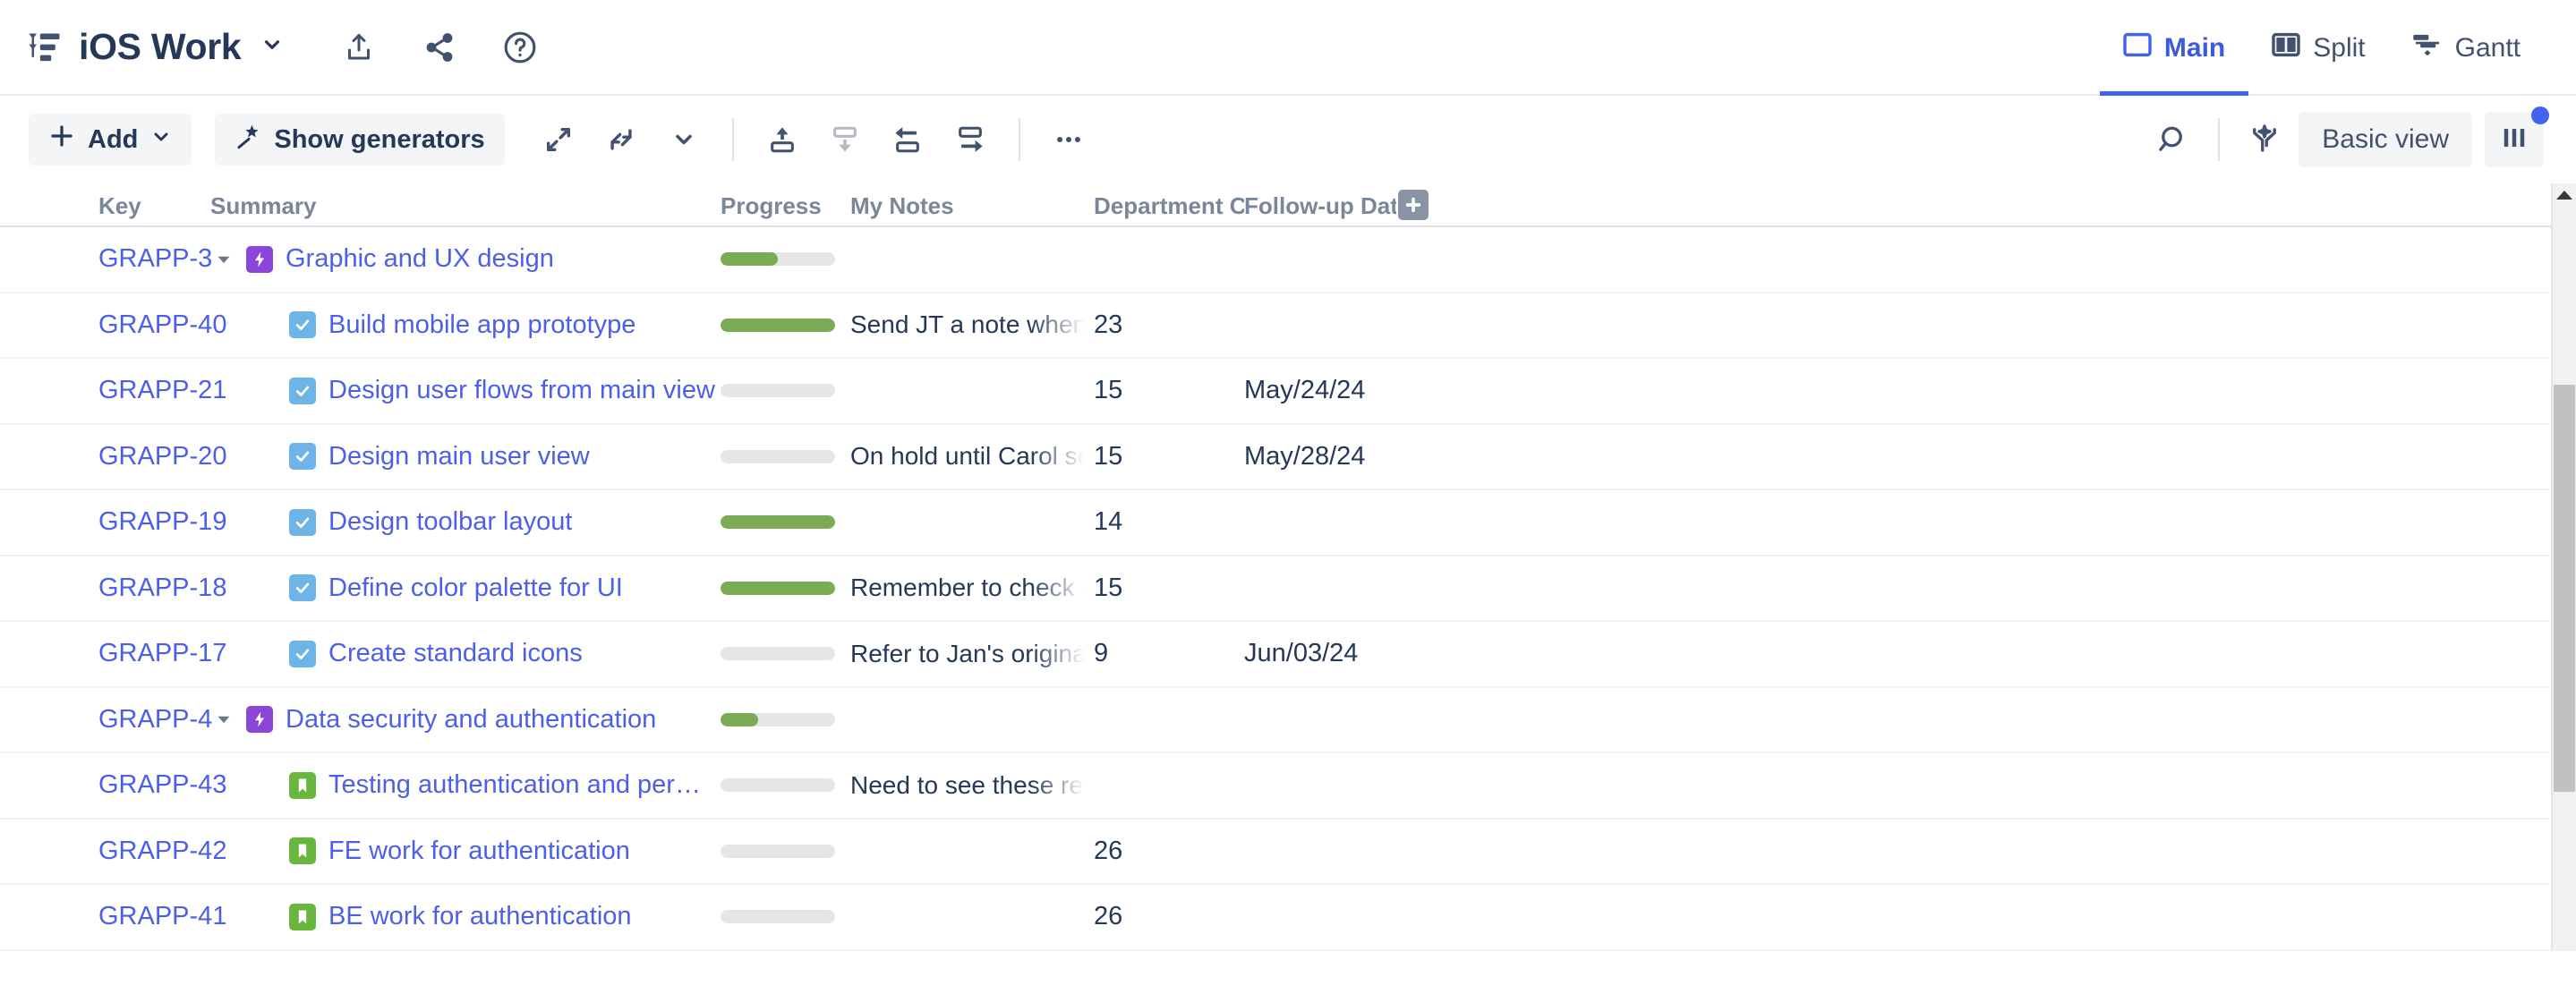  What do you see at coordinates (459, 457) in the screenshot?
I see `issue-summary-link: Design main user view` at bounding box center [459, 457].